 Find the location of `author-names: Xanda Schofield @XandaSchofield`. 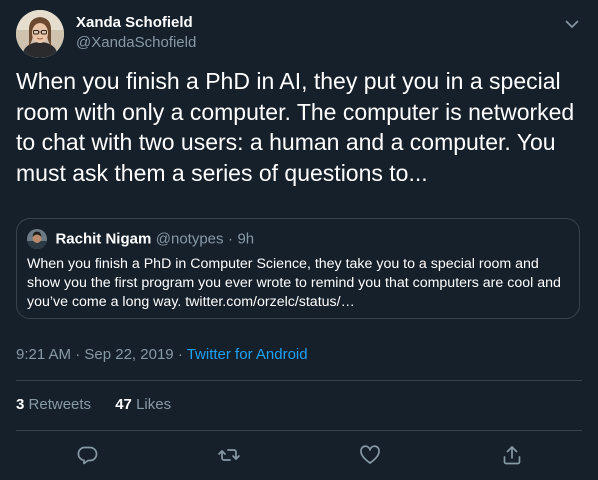

author-names: Xanda Schofield @XandaSchofield is located at coordinates (136, 33).